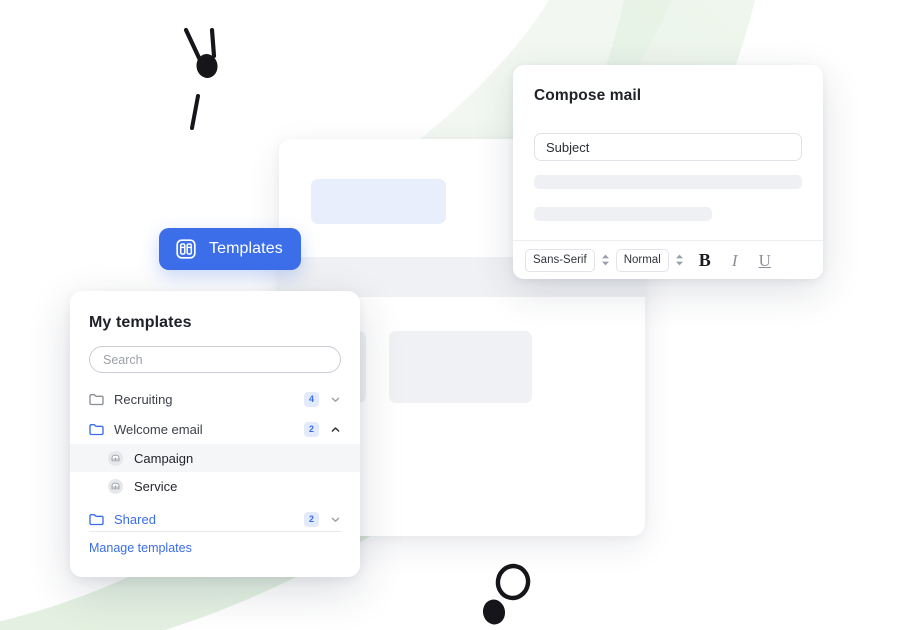 This screenshot has height=630, width=900. Describe the element at coordinates (135, 519) in the screenshot. I see `folder-label: Shared` at that location.